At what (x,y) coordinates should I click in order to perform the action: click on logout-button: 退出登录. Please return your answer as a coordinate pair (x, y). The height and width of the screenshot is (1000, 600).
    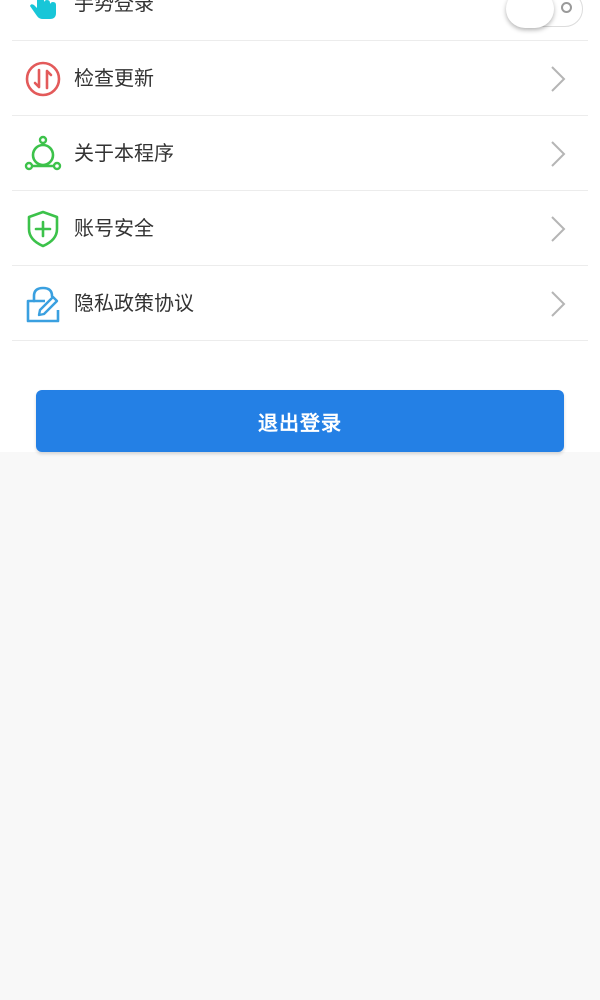
    Looking at the image, I should click on (300, 421).